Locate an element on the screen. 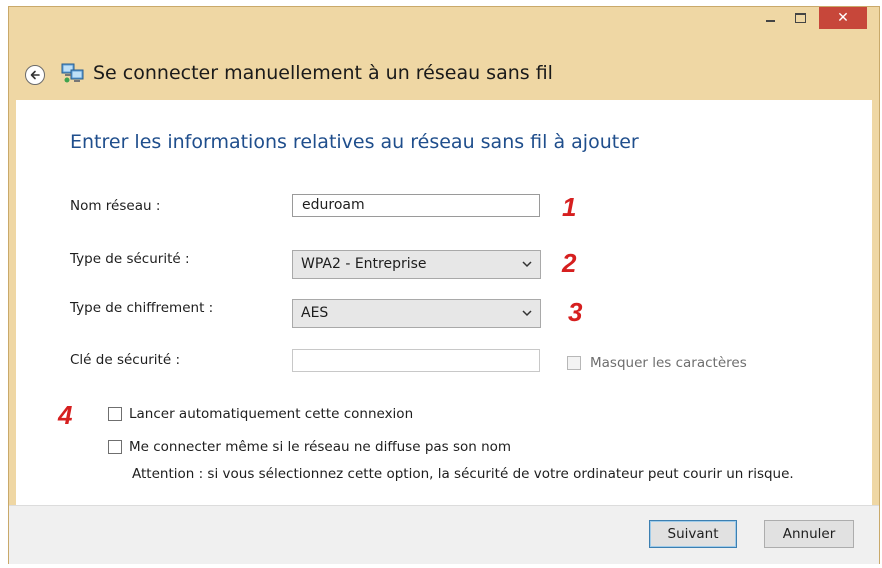  network-name-input: eduroam is located at coordinates (416, 205).